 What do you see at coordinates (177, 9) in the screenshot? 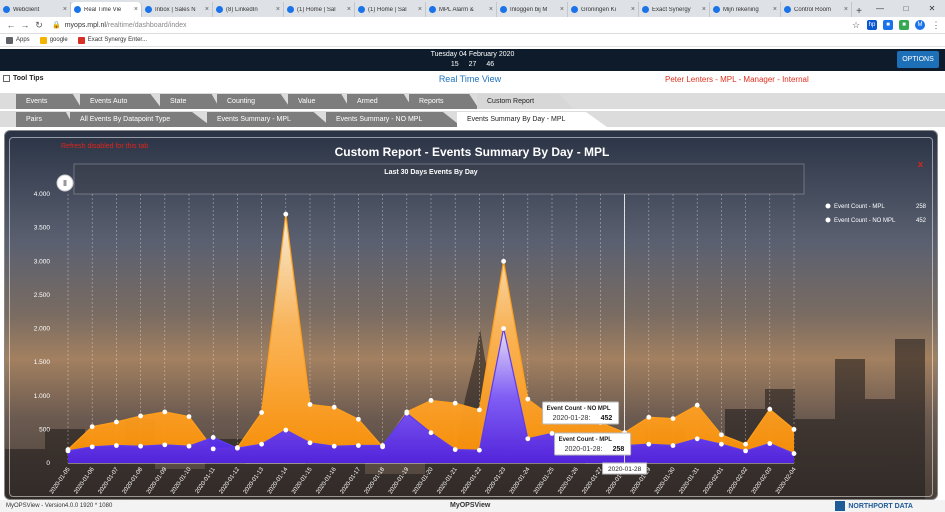
I see `browser-tab: Inbox | Sales N ×` at bounding box center [177, 9].